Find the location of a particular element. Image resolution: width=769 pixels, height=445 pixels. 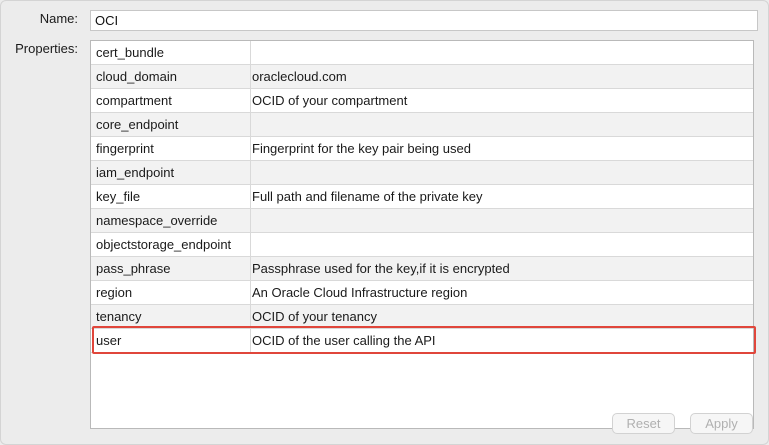

property-key: namespace_override is located at coordinates (171, 220).